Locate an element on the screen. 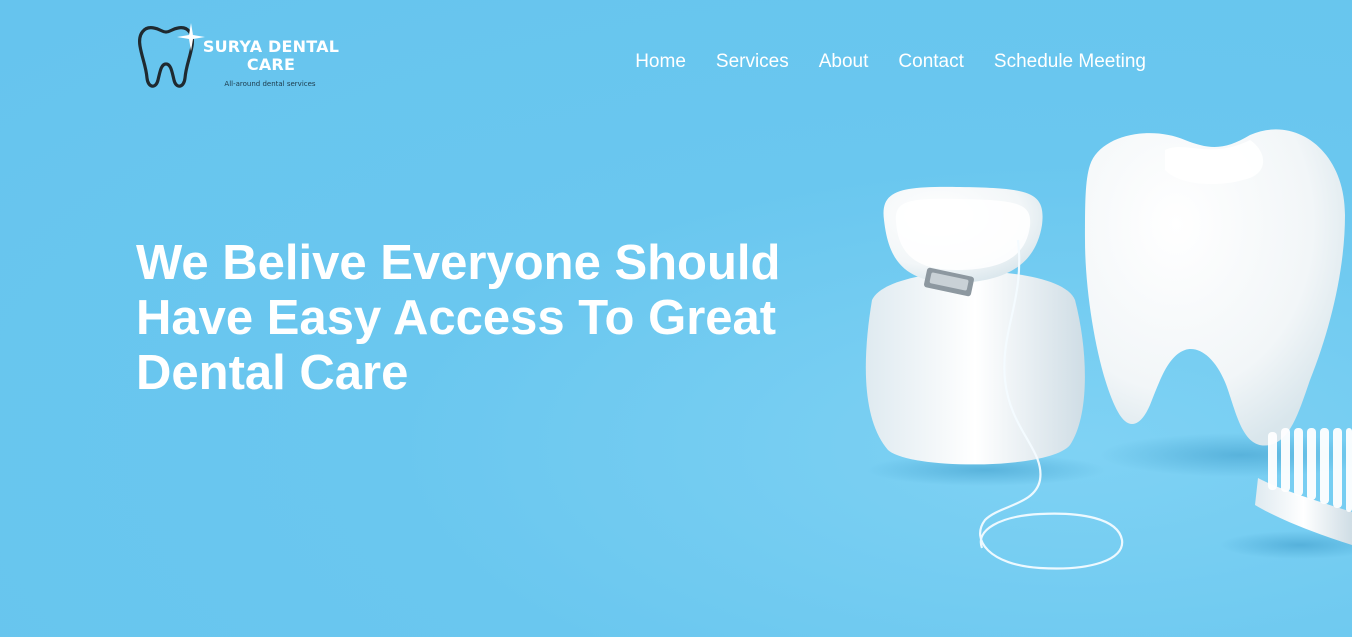  nav-contact: Contact is located at coordinates (930, 62).